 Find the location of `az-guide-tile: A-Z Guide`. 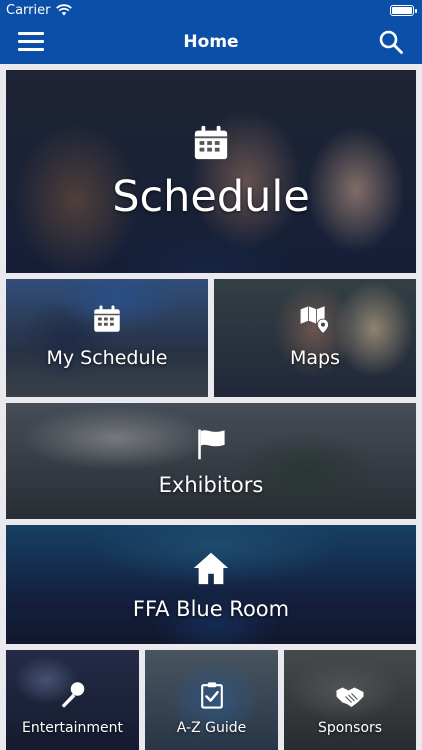

az-guide-tile: A-Z Guide is located at coordinates (211, 700).